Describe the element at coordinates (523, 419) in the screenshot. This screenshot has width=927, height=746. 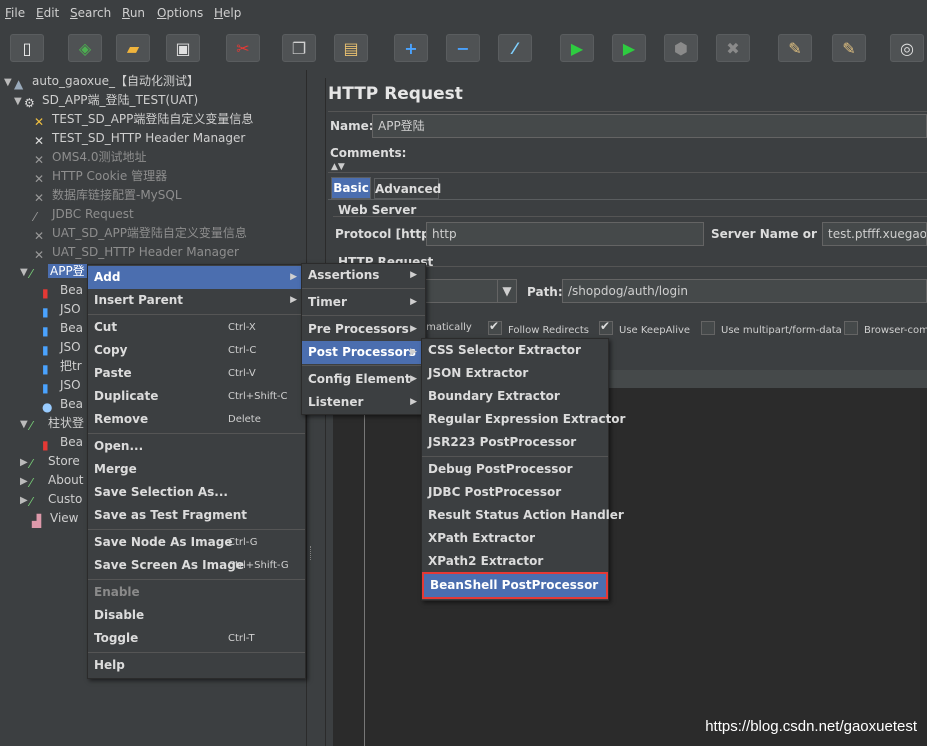
I see `menu-item-regex-extractor: Regular Expression Extractor` at that location.